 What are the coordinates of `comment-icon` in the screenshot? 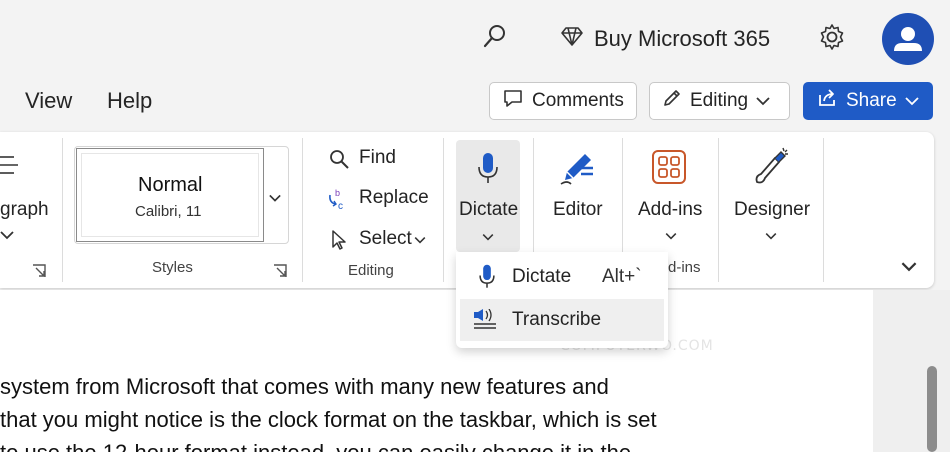 It's located at (513, 101).